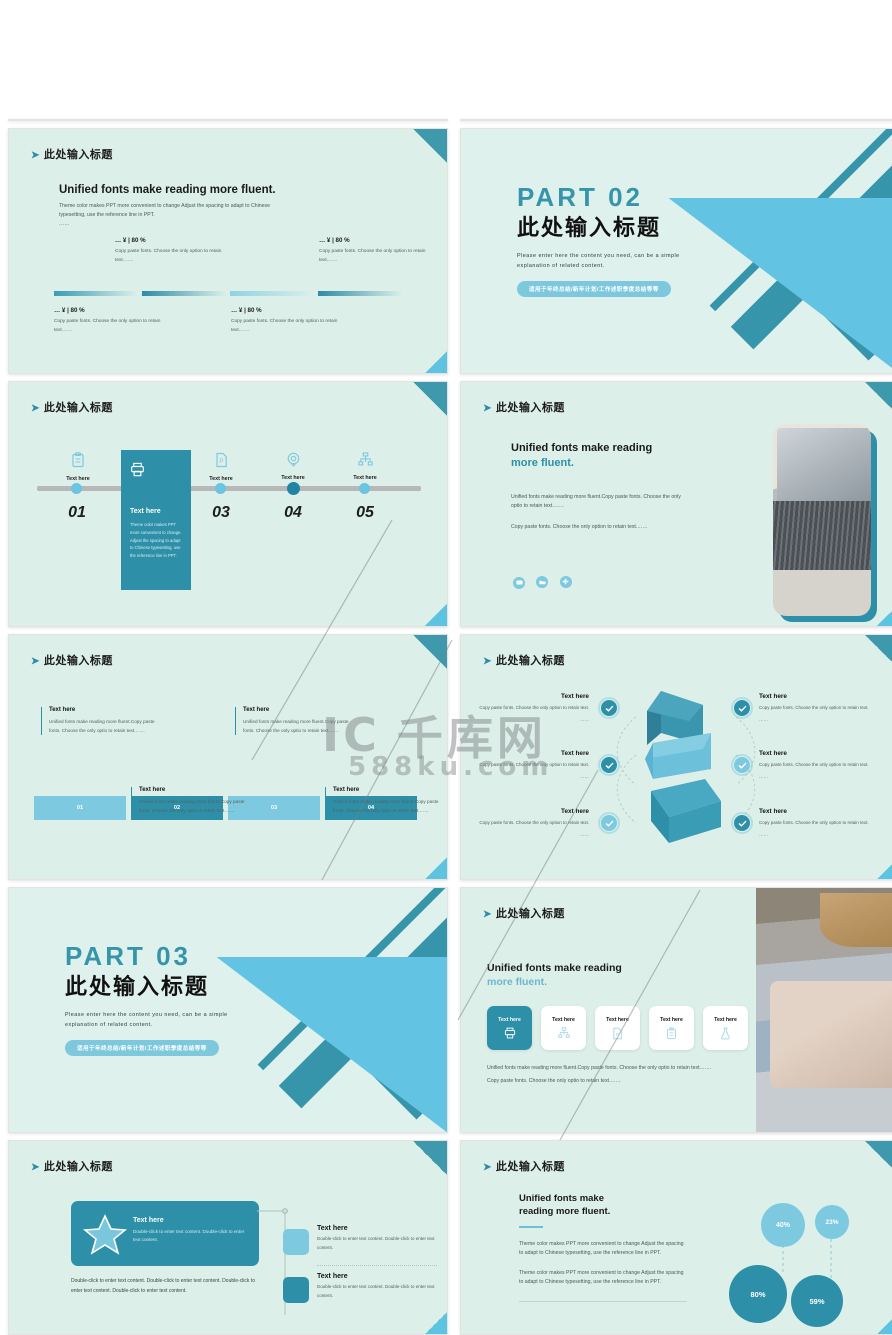  Describe the element at coordinates (519, 582) in the screenshot. I see `mail-icon` at that location.